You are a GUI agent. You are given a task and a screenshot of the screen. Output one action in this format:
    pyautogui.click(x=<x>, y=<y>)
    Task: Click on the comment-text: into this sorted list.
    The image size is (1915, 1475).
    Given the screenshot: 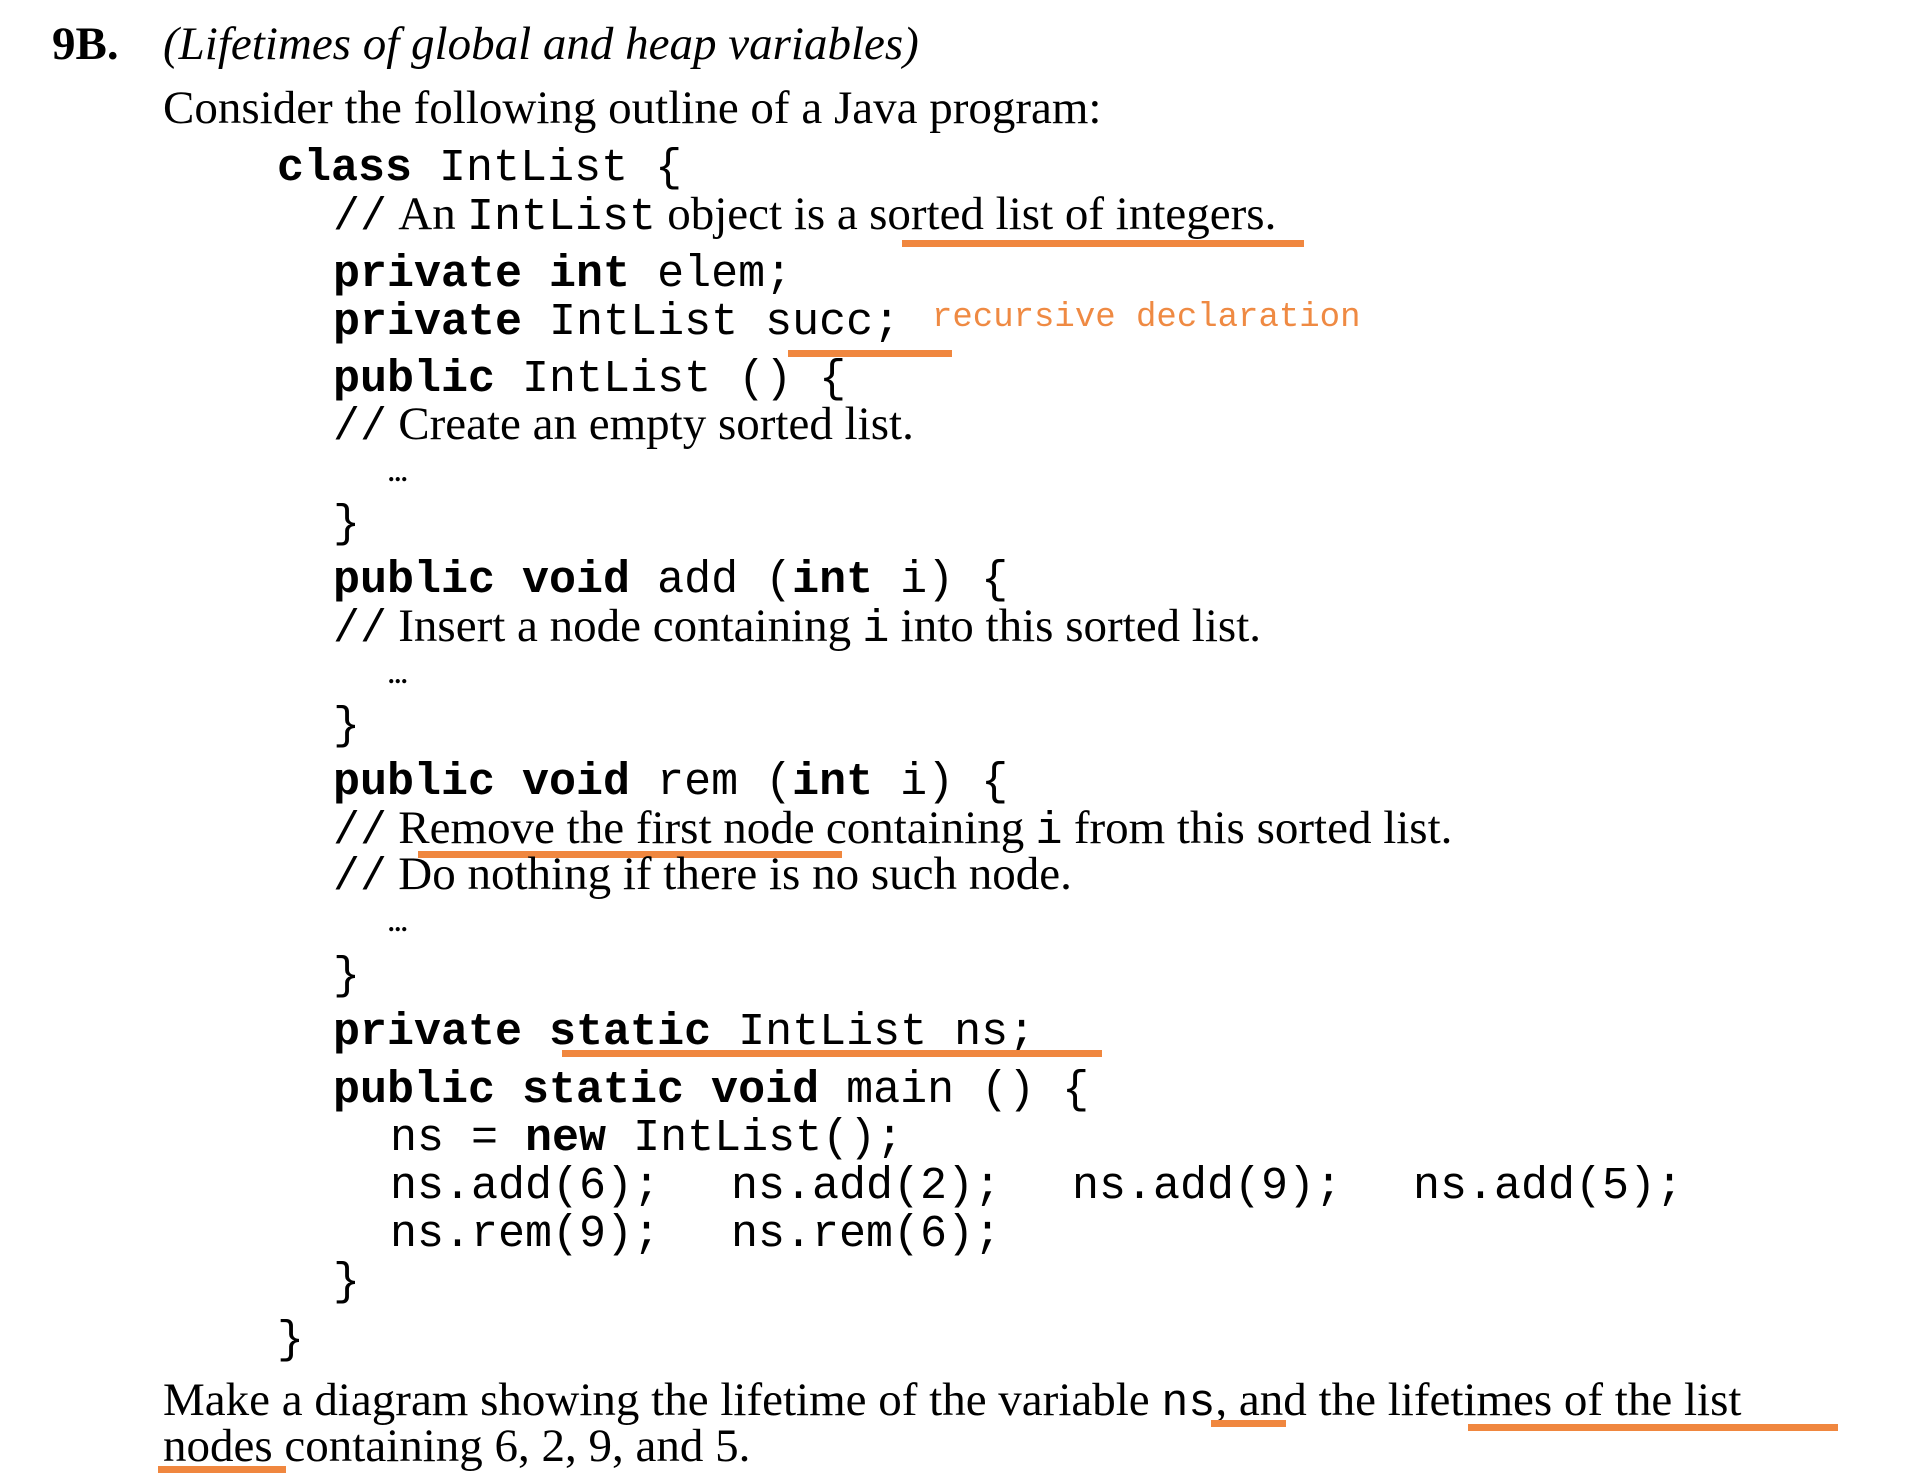 What is the action you would take?
    pyautogui.click(x=1081, y=626)
    